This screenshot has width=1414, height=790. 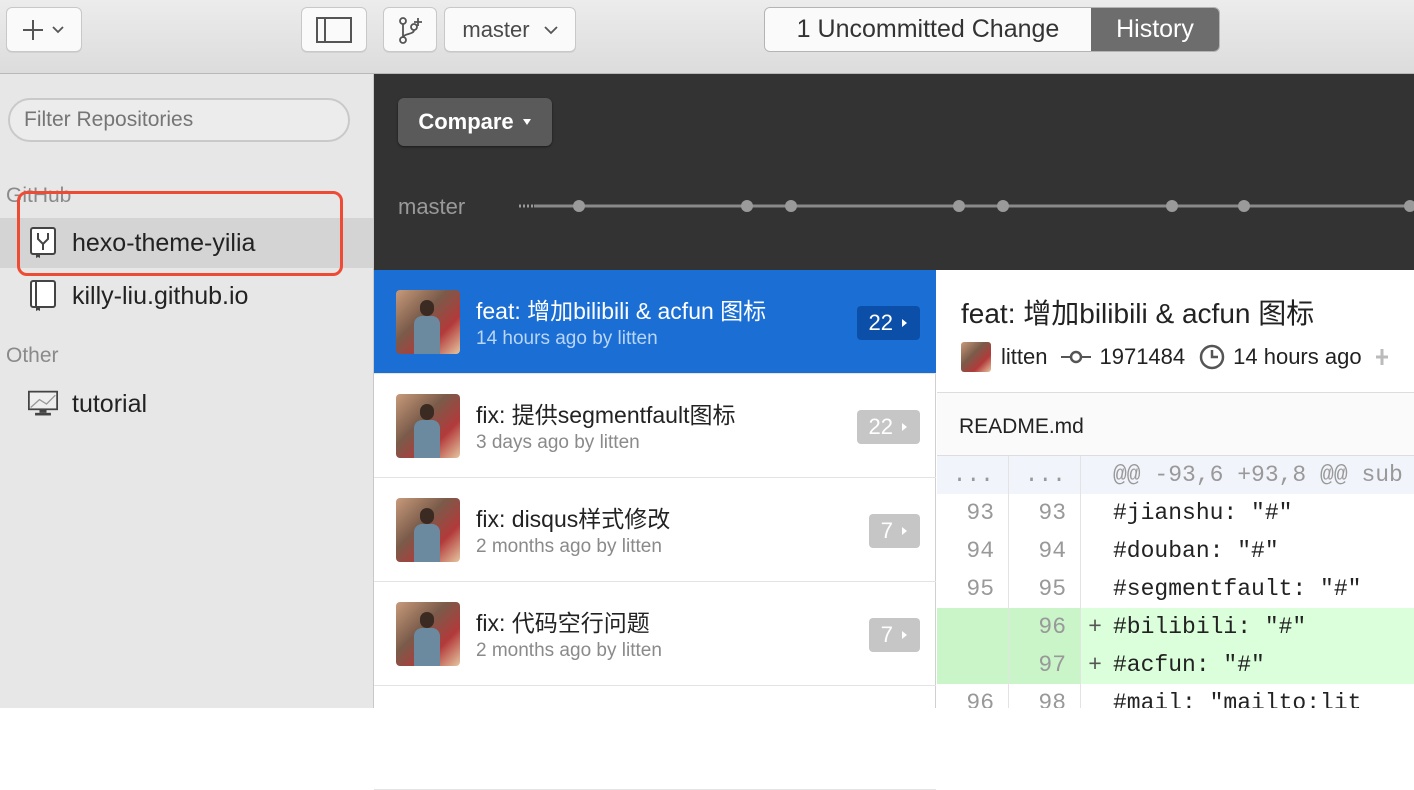 I want to click on branch-icon, so click(x=410, y=30).